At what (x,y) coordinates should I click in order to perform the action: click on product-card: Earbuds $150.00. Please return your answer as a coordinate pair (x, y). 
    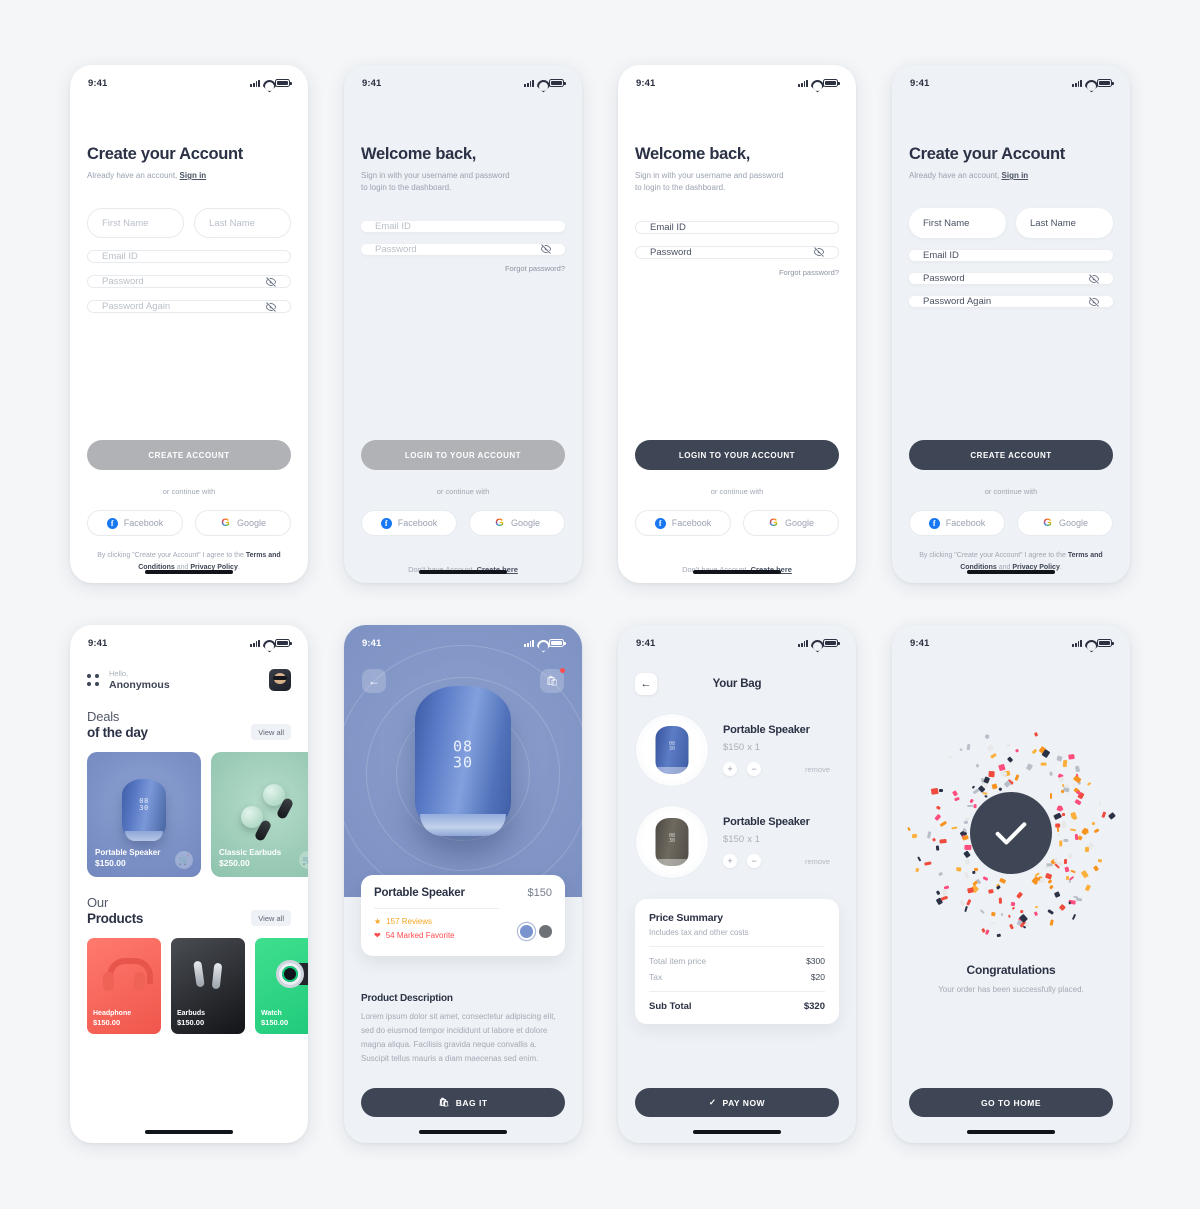
    Looking at the image, I should click on (208, 986).